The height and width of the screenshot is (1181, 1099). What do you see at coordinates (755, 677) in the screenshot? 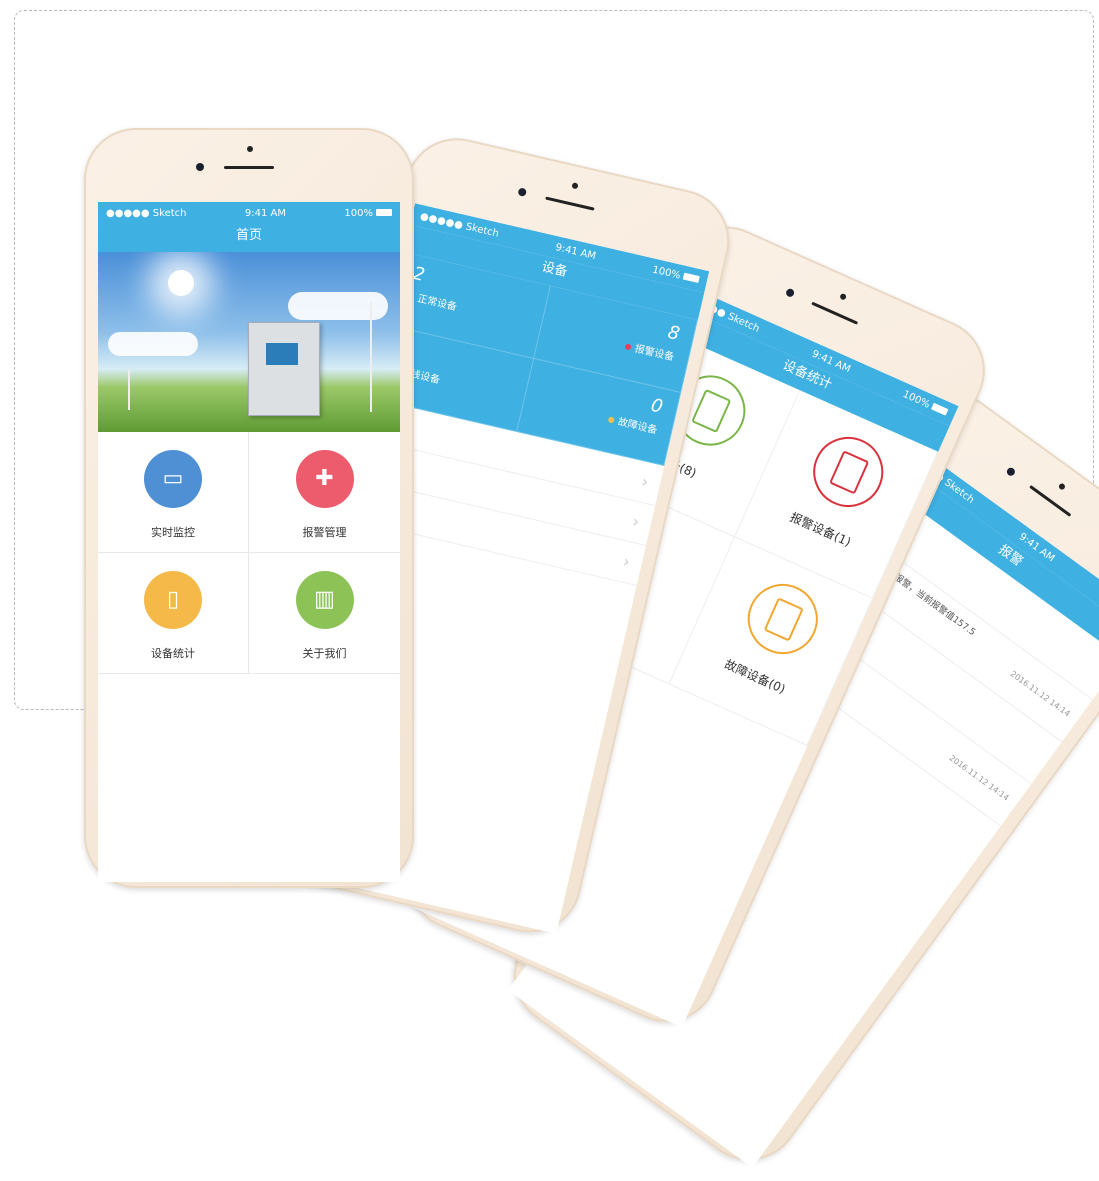
I see `stat-label: 故障设备(0)` at bounding box center [755, 677].